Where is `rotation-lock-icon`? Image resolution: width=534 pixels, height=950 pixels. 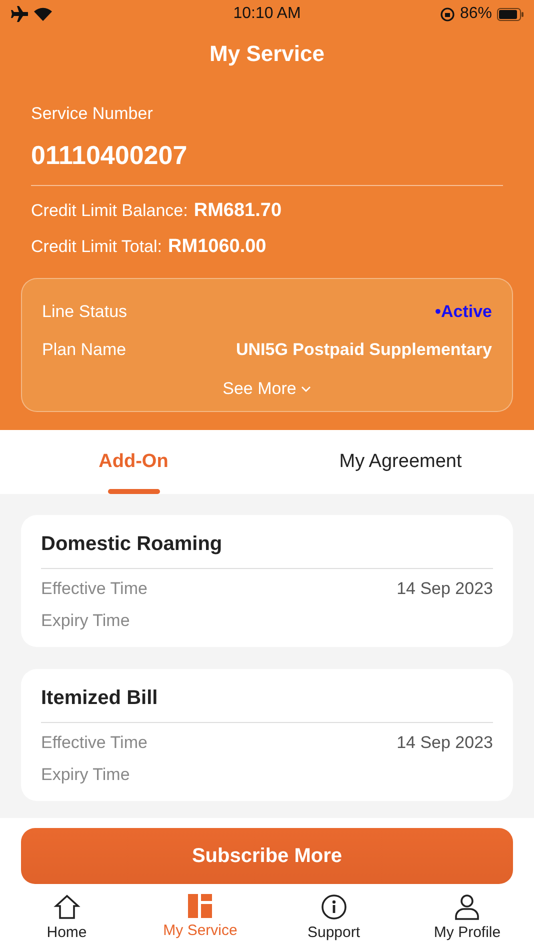
rotation-lock-icon is located at coordinates (447, 14).